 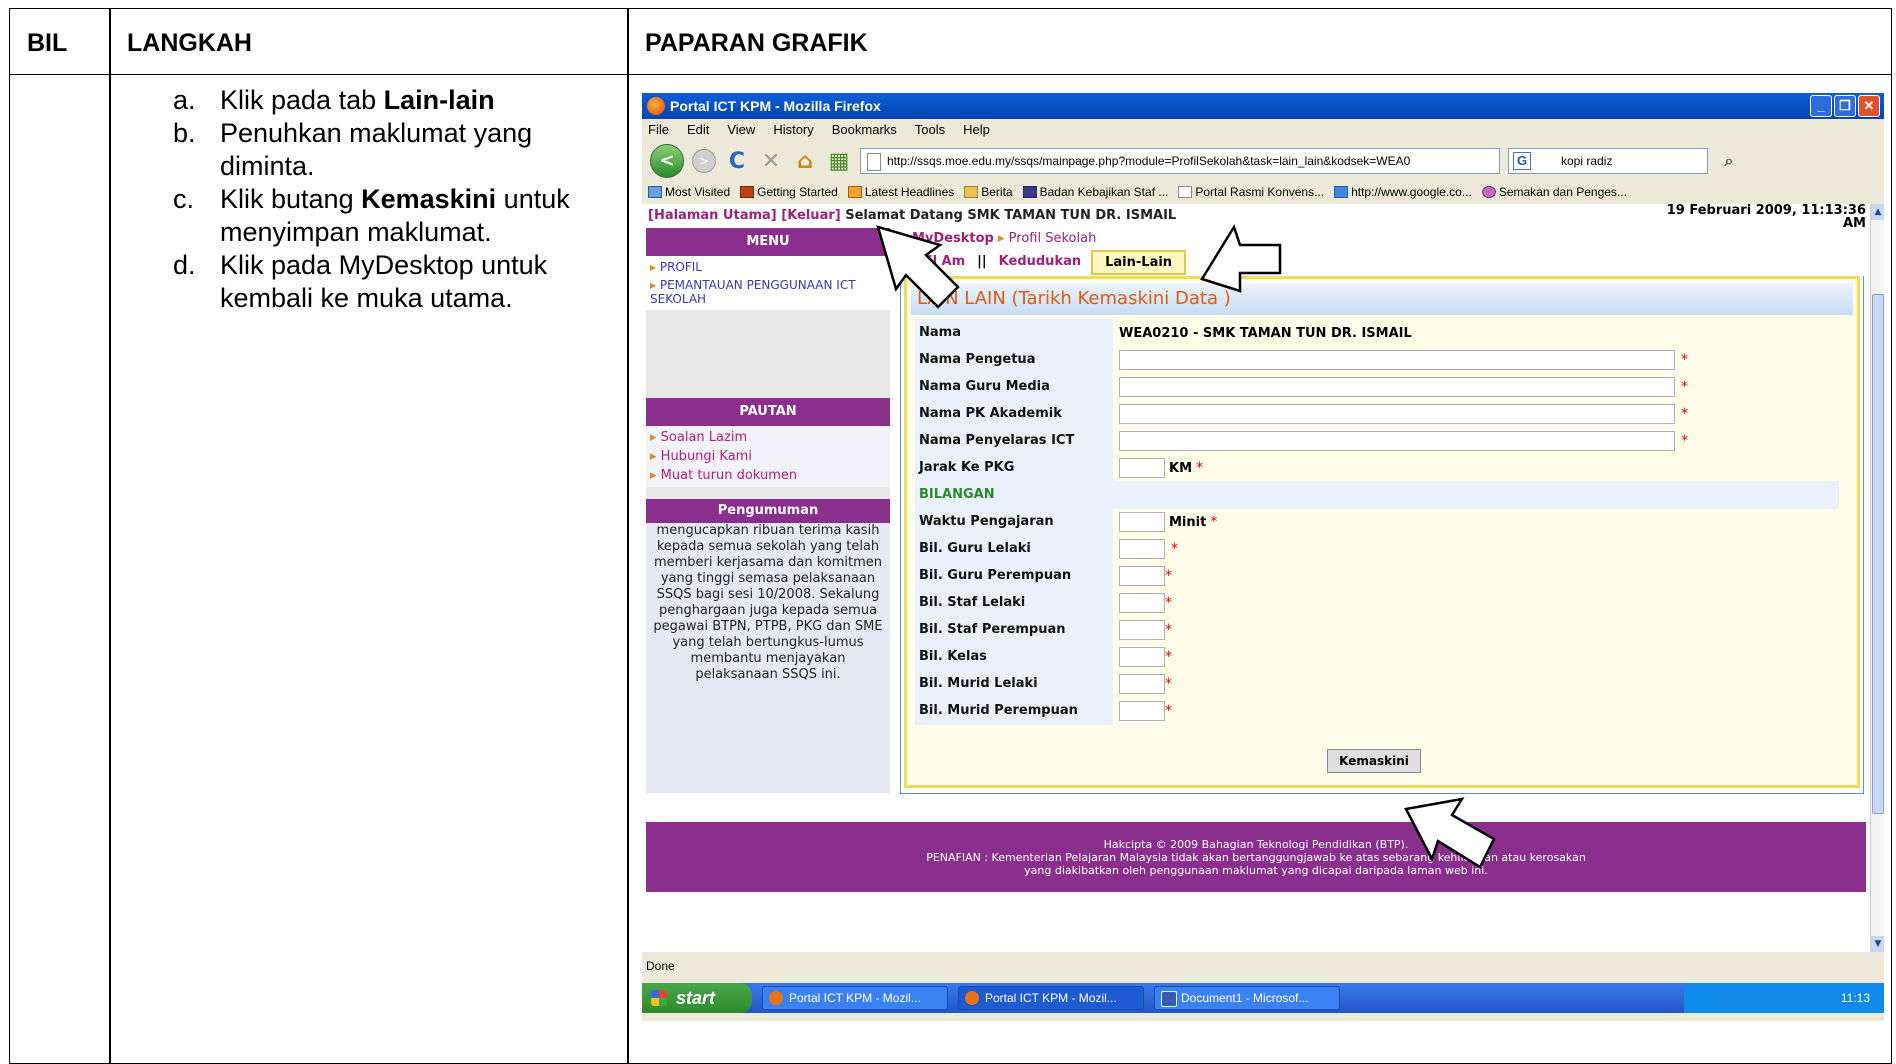 What do you see at coordinates (689, 192) in the screenshot?
I see `bookmark-item: Most Visited` at bounding box center [689, 192].